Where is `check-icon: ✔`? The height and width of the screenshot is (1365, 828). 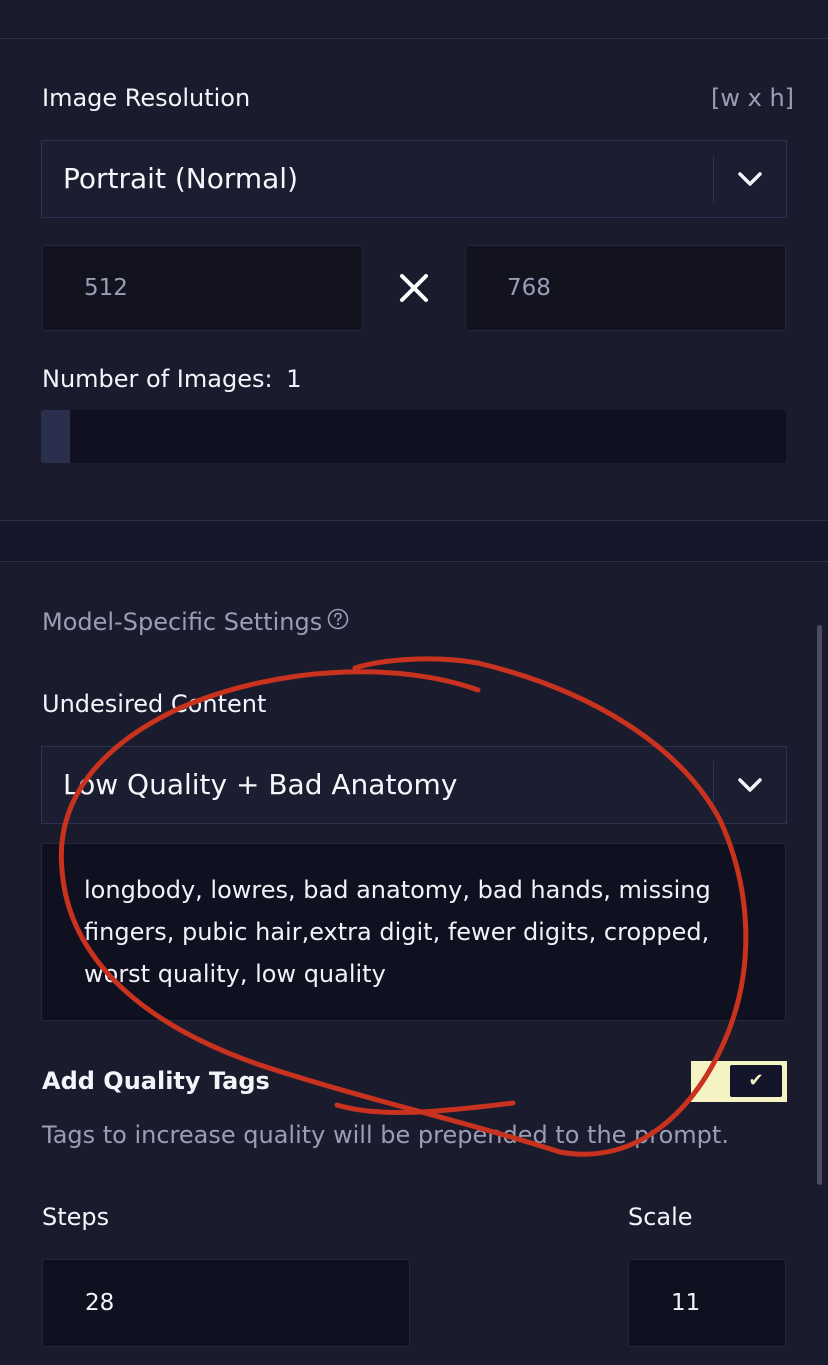
check-icon: ✔ is located at coordinates (756, 1081).